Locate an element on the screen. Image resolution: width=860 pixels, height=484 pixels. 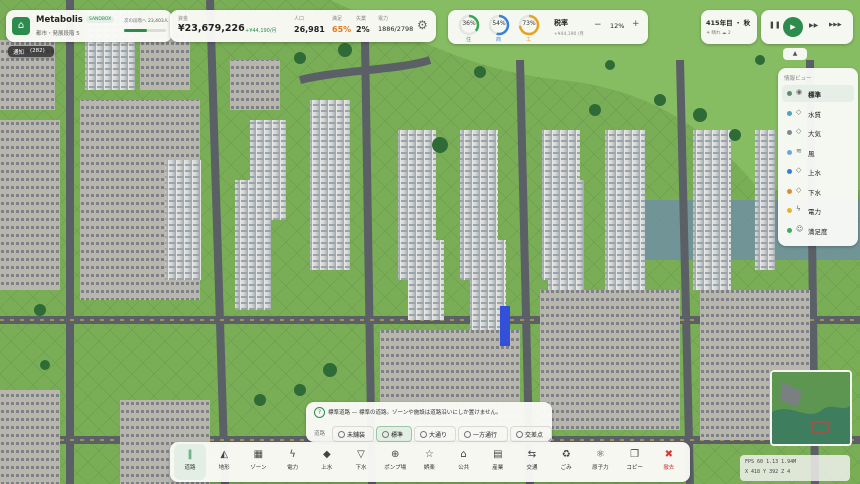
tool-button: ☆ 娯楽 is located at coordinates (429, 462).